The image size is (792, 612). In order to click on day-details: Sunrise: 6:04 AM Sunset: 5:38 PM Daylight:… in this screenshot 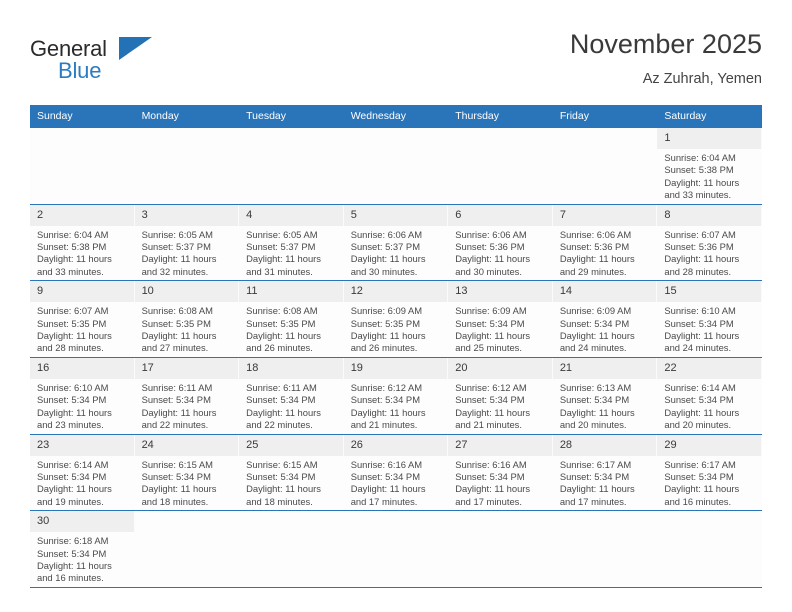, I will do `click(709, 176)`.